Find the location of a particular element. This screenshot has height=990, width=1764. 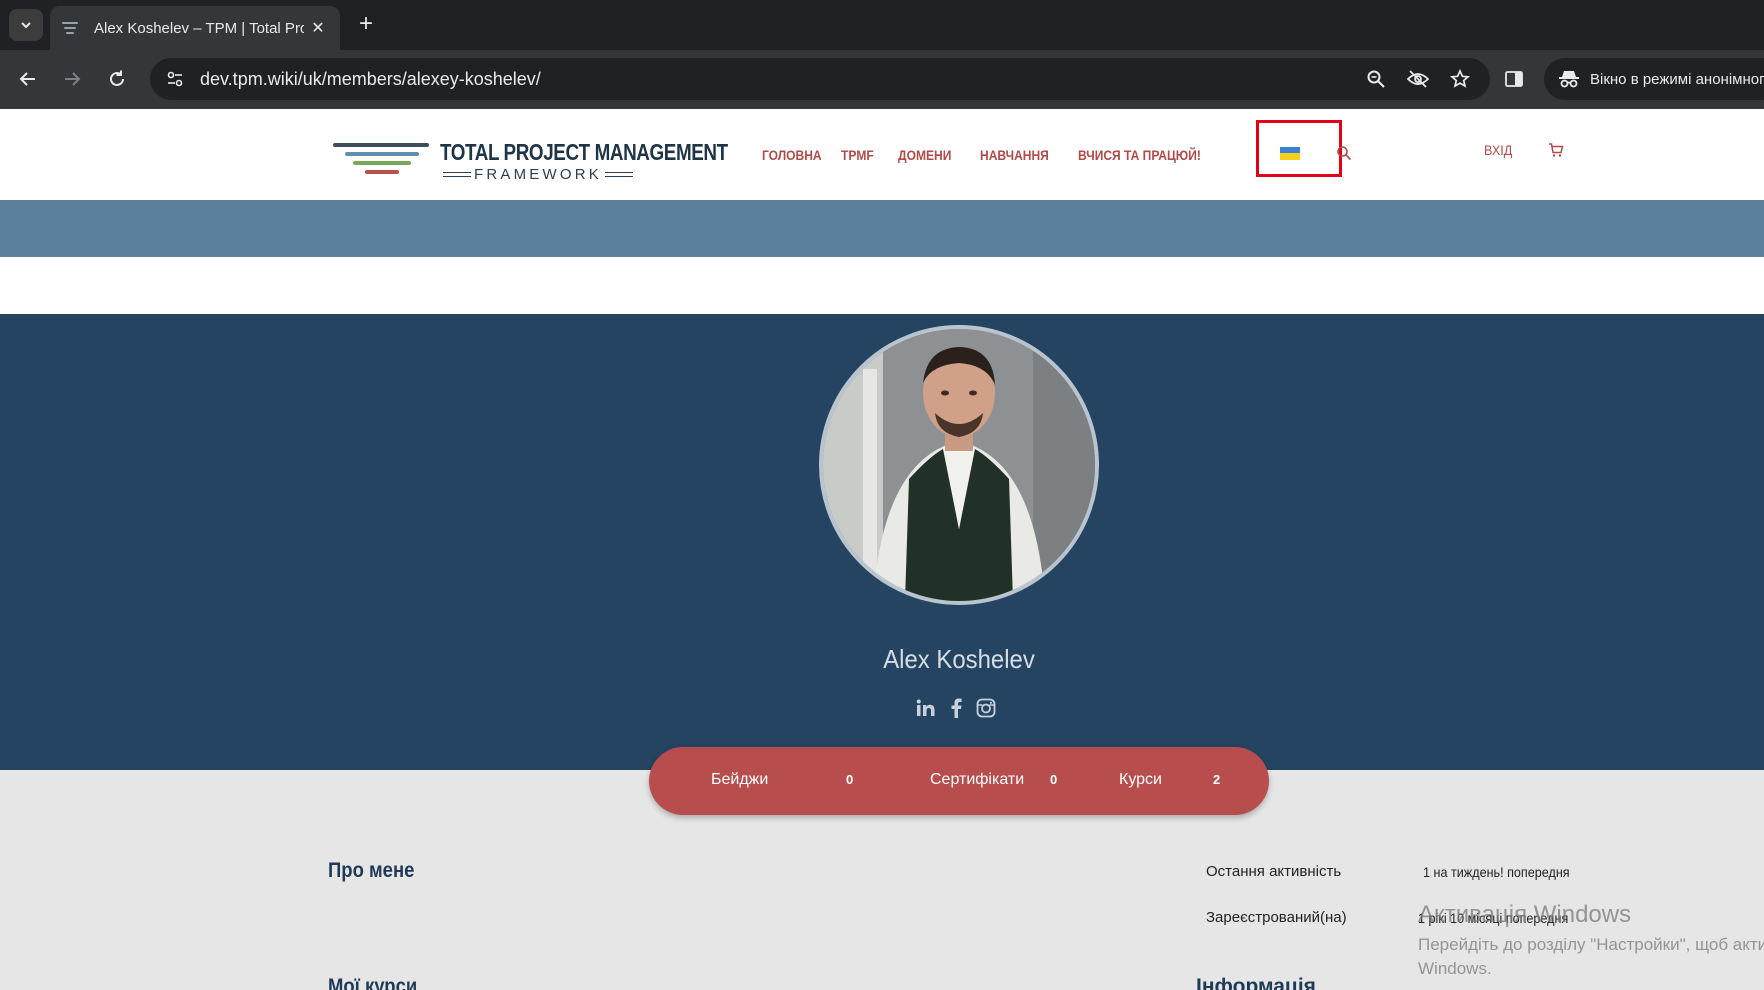

avatar is located at coordinates (959, 465).